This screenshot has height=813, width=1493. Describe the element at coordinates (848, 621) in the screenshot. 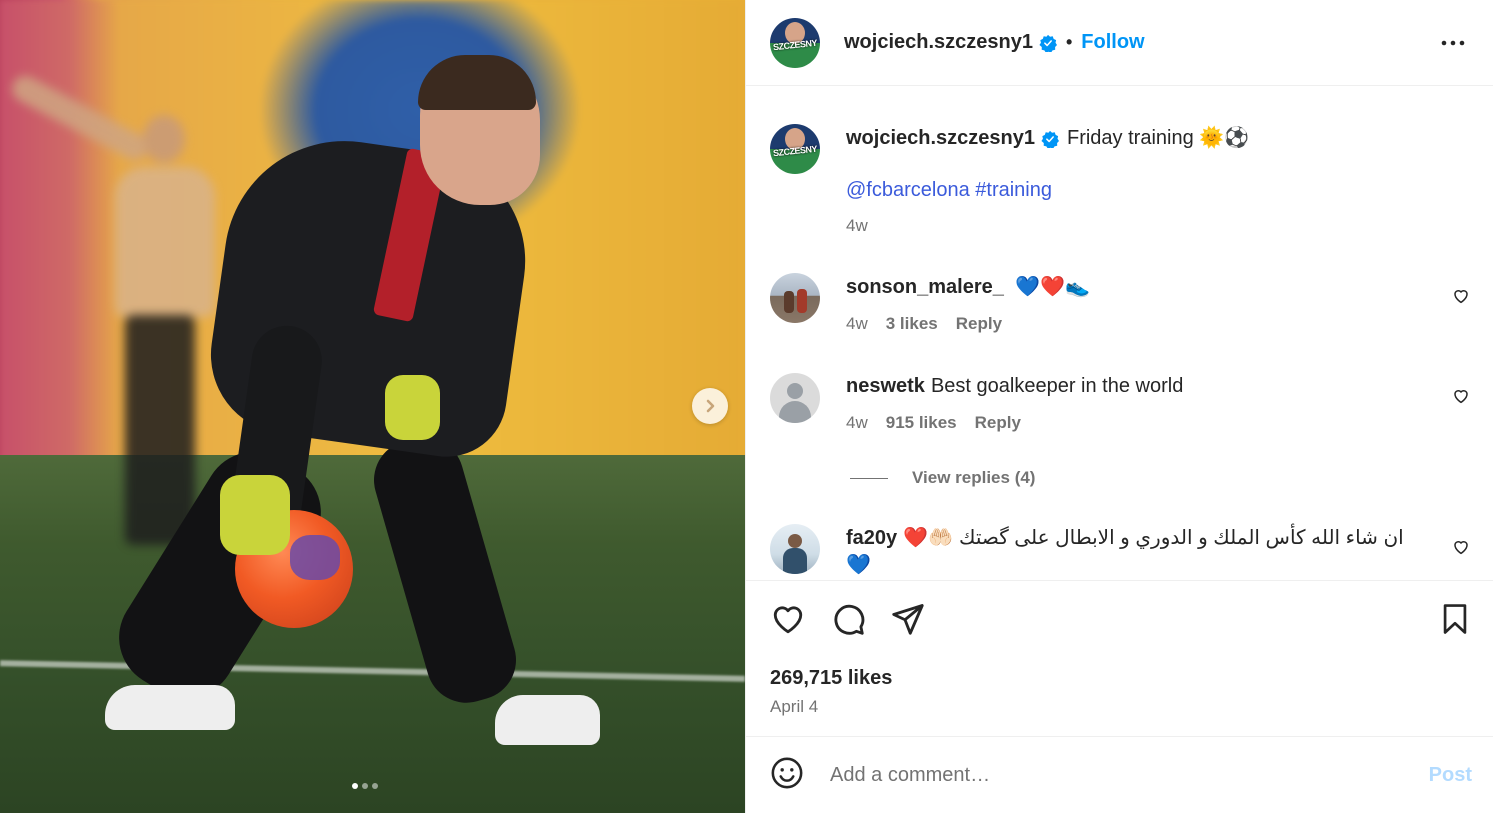

I see `comment-bubble-icon` at that location.